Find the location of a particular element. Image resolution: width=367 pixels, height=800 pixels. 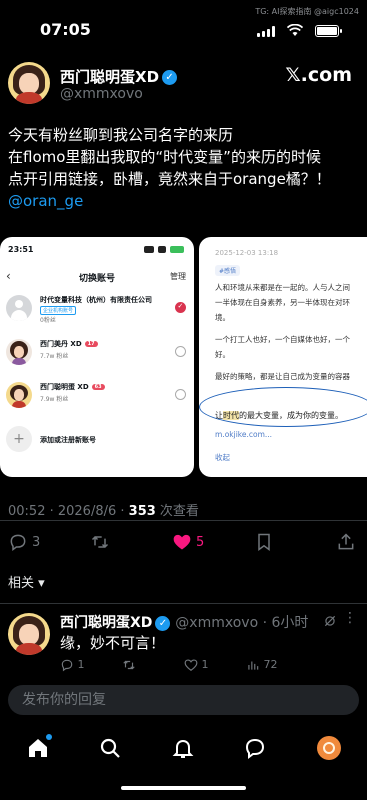

account-tag: 企业机构账号 is located at coordinates (58, 310).